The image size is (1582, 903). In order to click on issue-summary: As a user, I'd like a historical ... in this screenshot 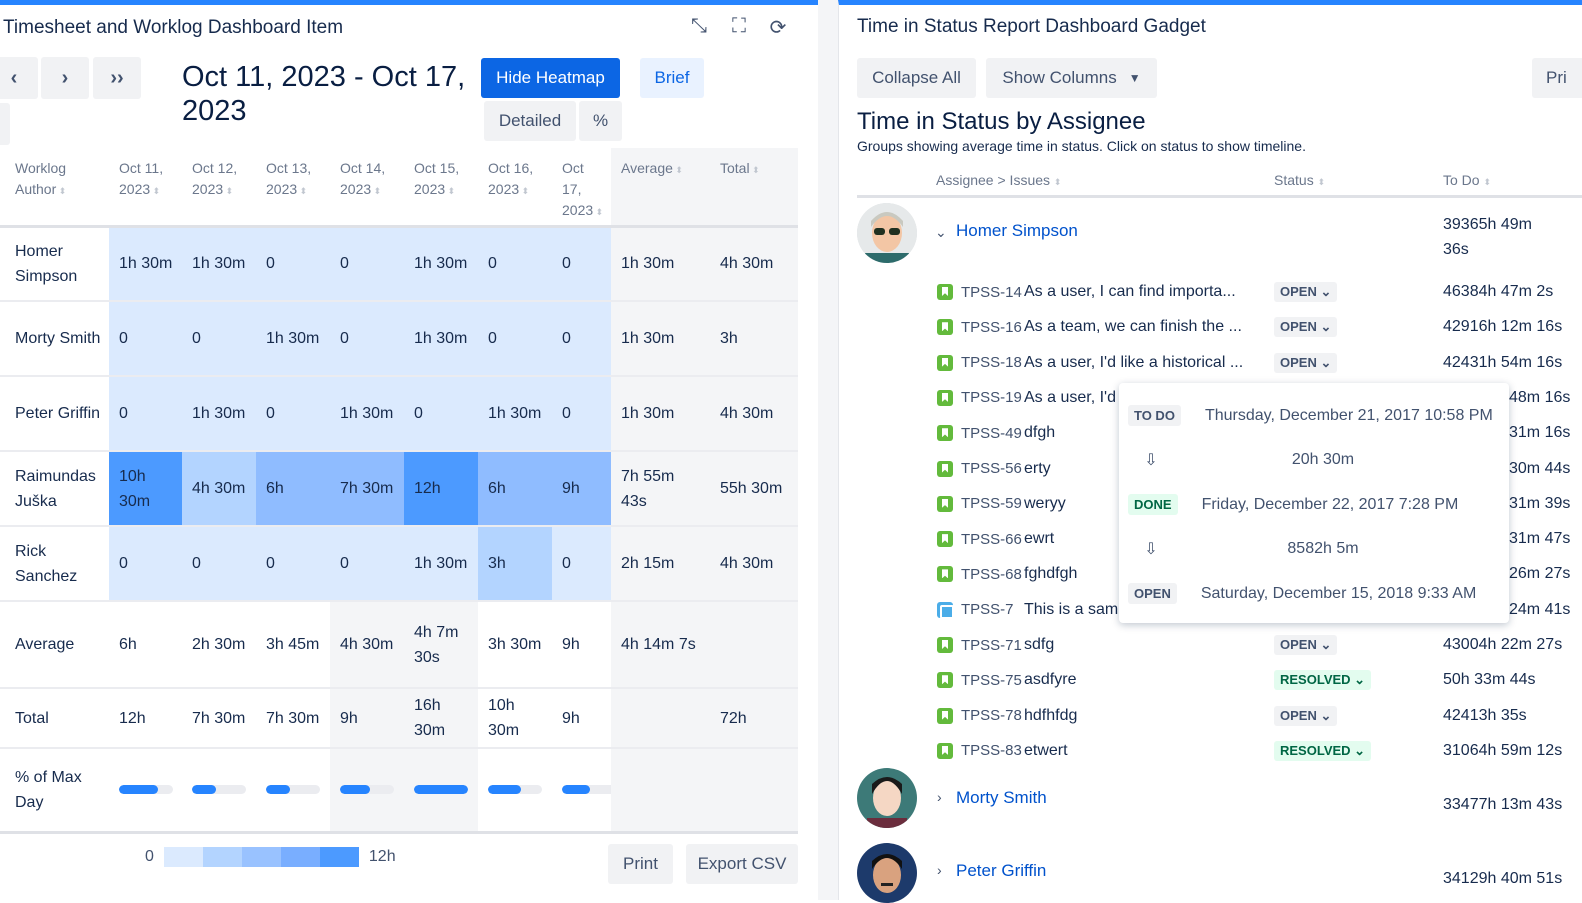, I will do `click(1133, 363)`.